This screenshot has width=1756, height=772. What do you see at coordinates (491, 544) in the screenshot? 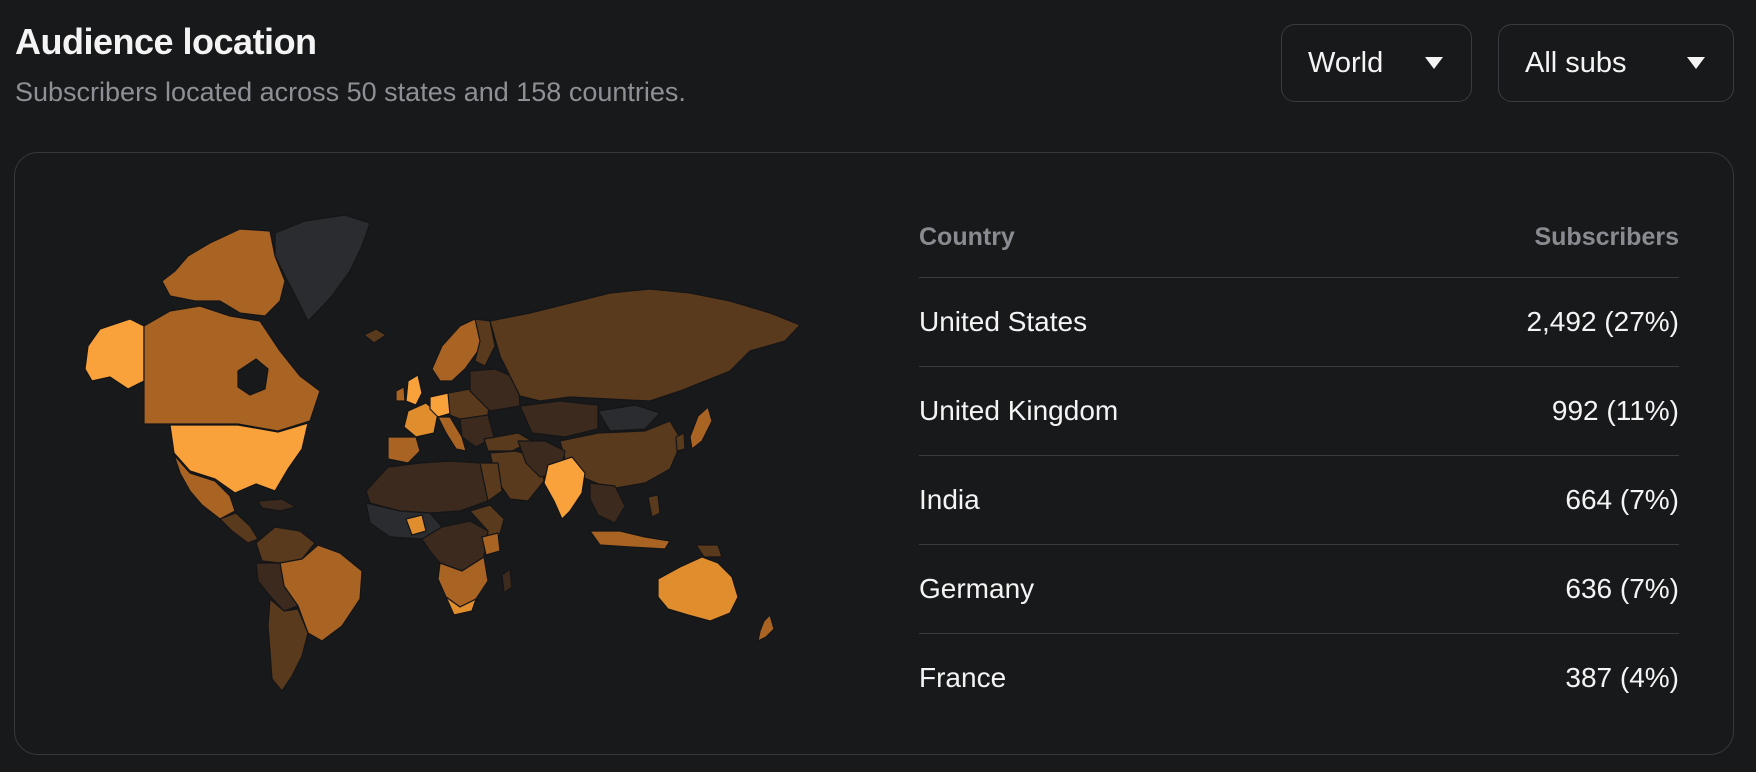
I see `map-kenya` at bounding box center [491, 544].